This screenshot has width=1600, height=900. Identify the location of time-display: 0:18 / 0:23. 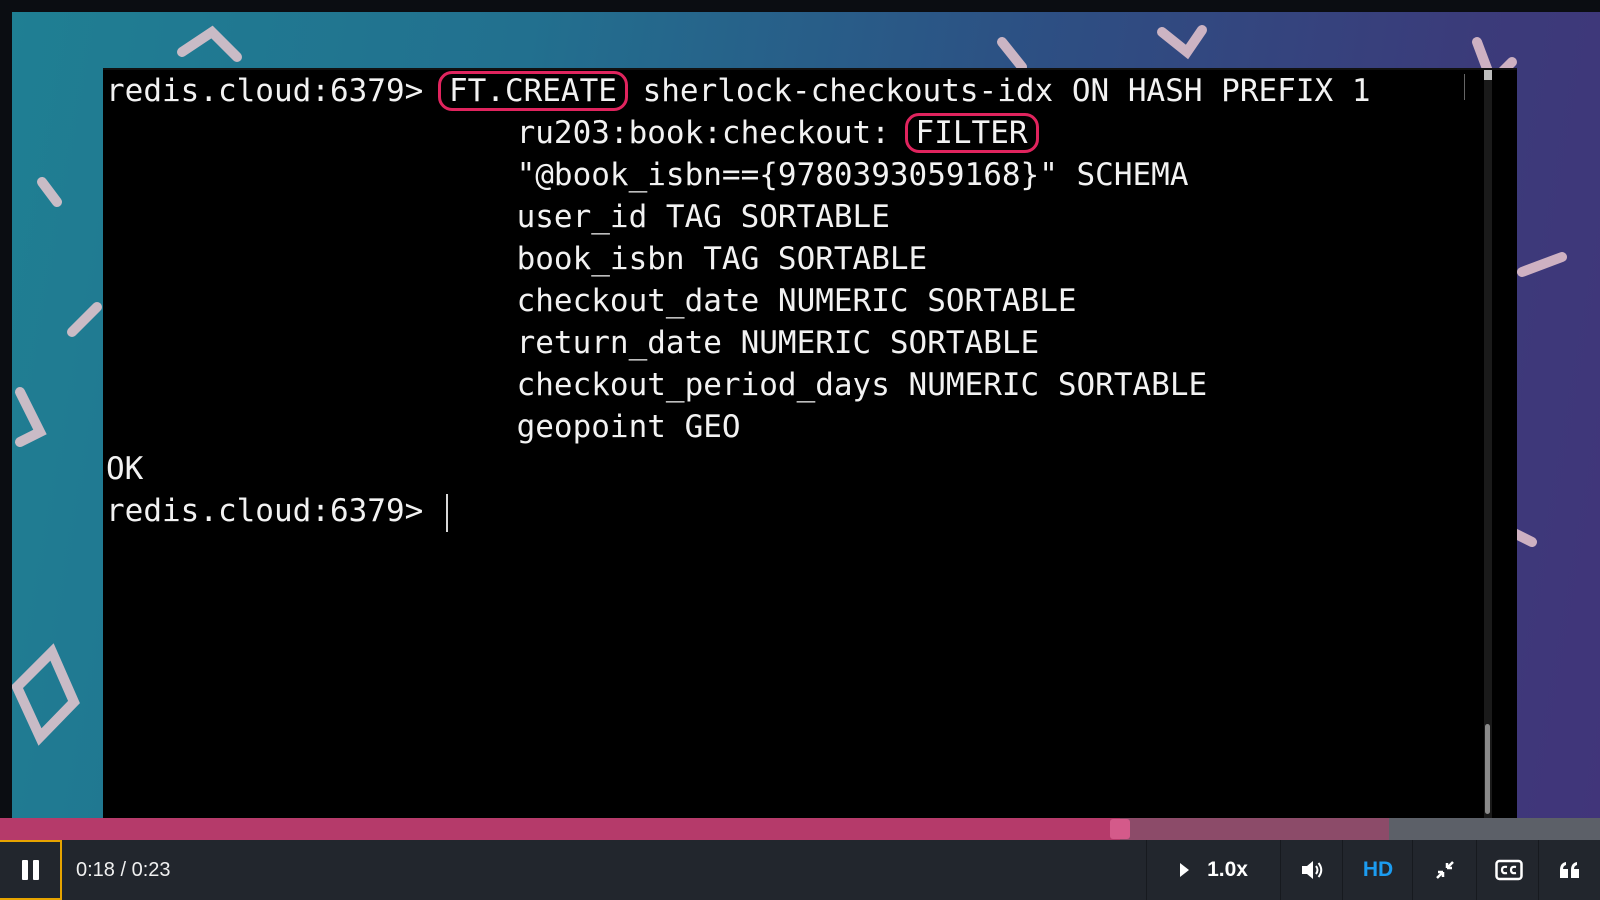
(123, 870).